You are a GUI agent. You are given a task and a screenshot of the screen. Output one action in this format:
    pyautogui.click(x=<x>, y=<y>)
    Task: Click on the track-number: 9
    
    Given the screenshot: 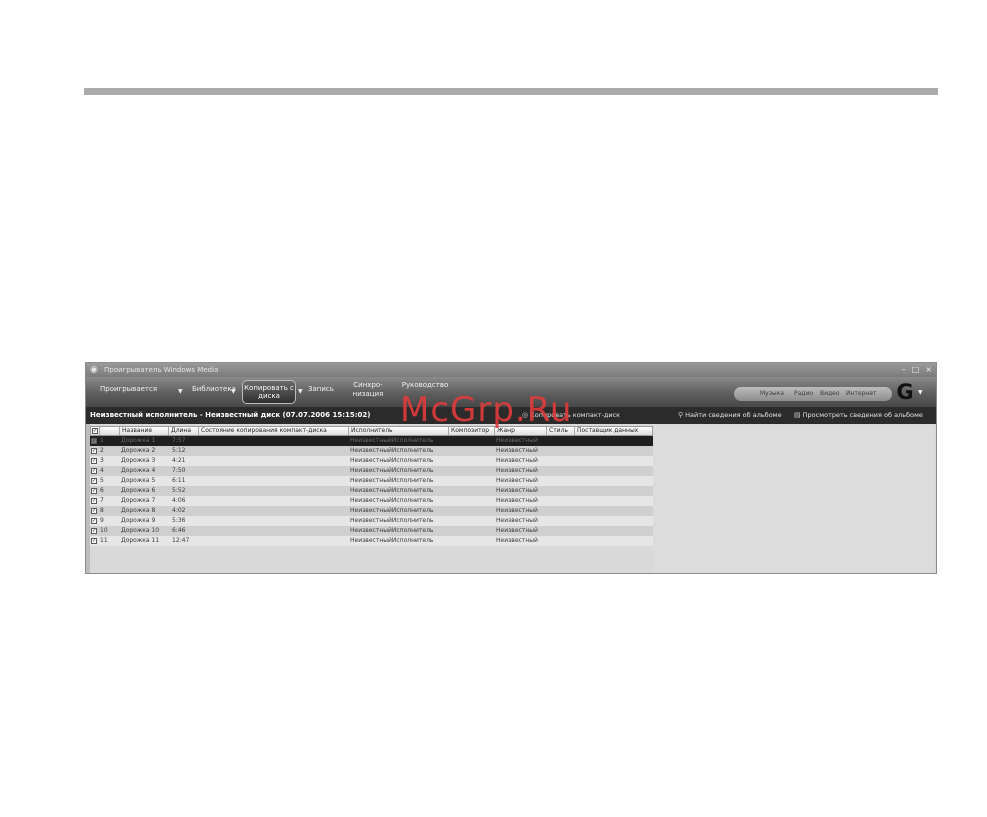 What is the action you would take?
    pyautogui.click(x=102, y=520)
    